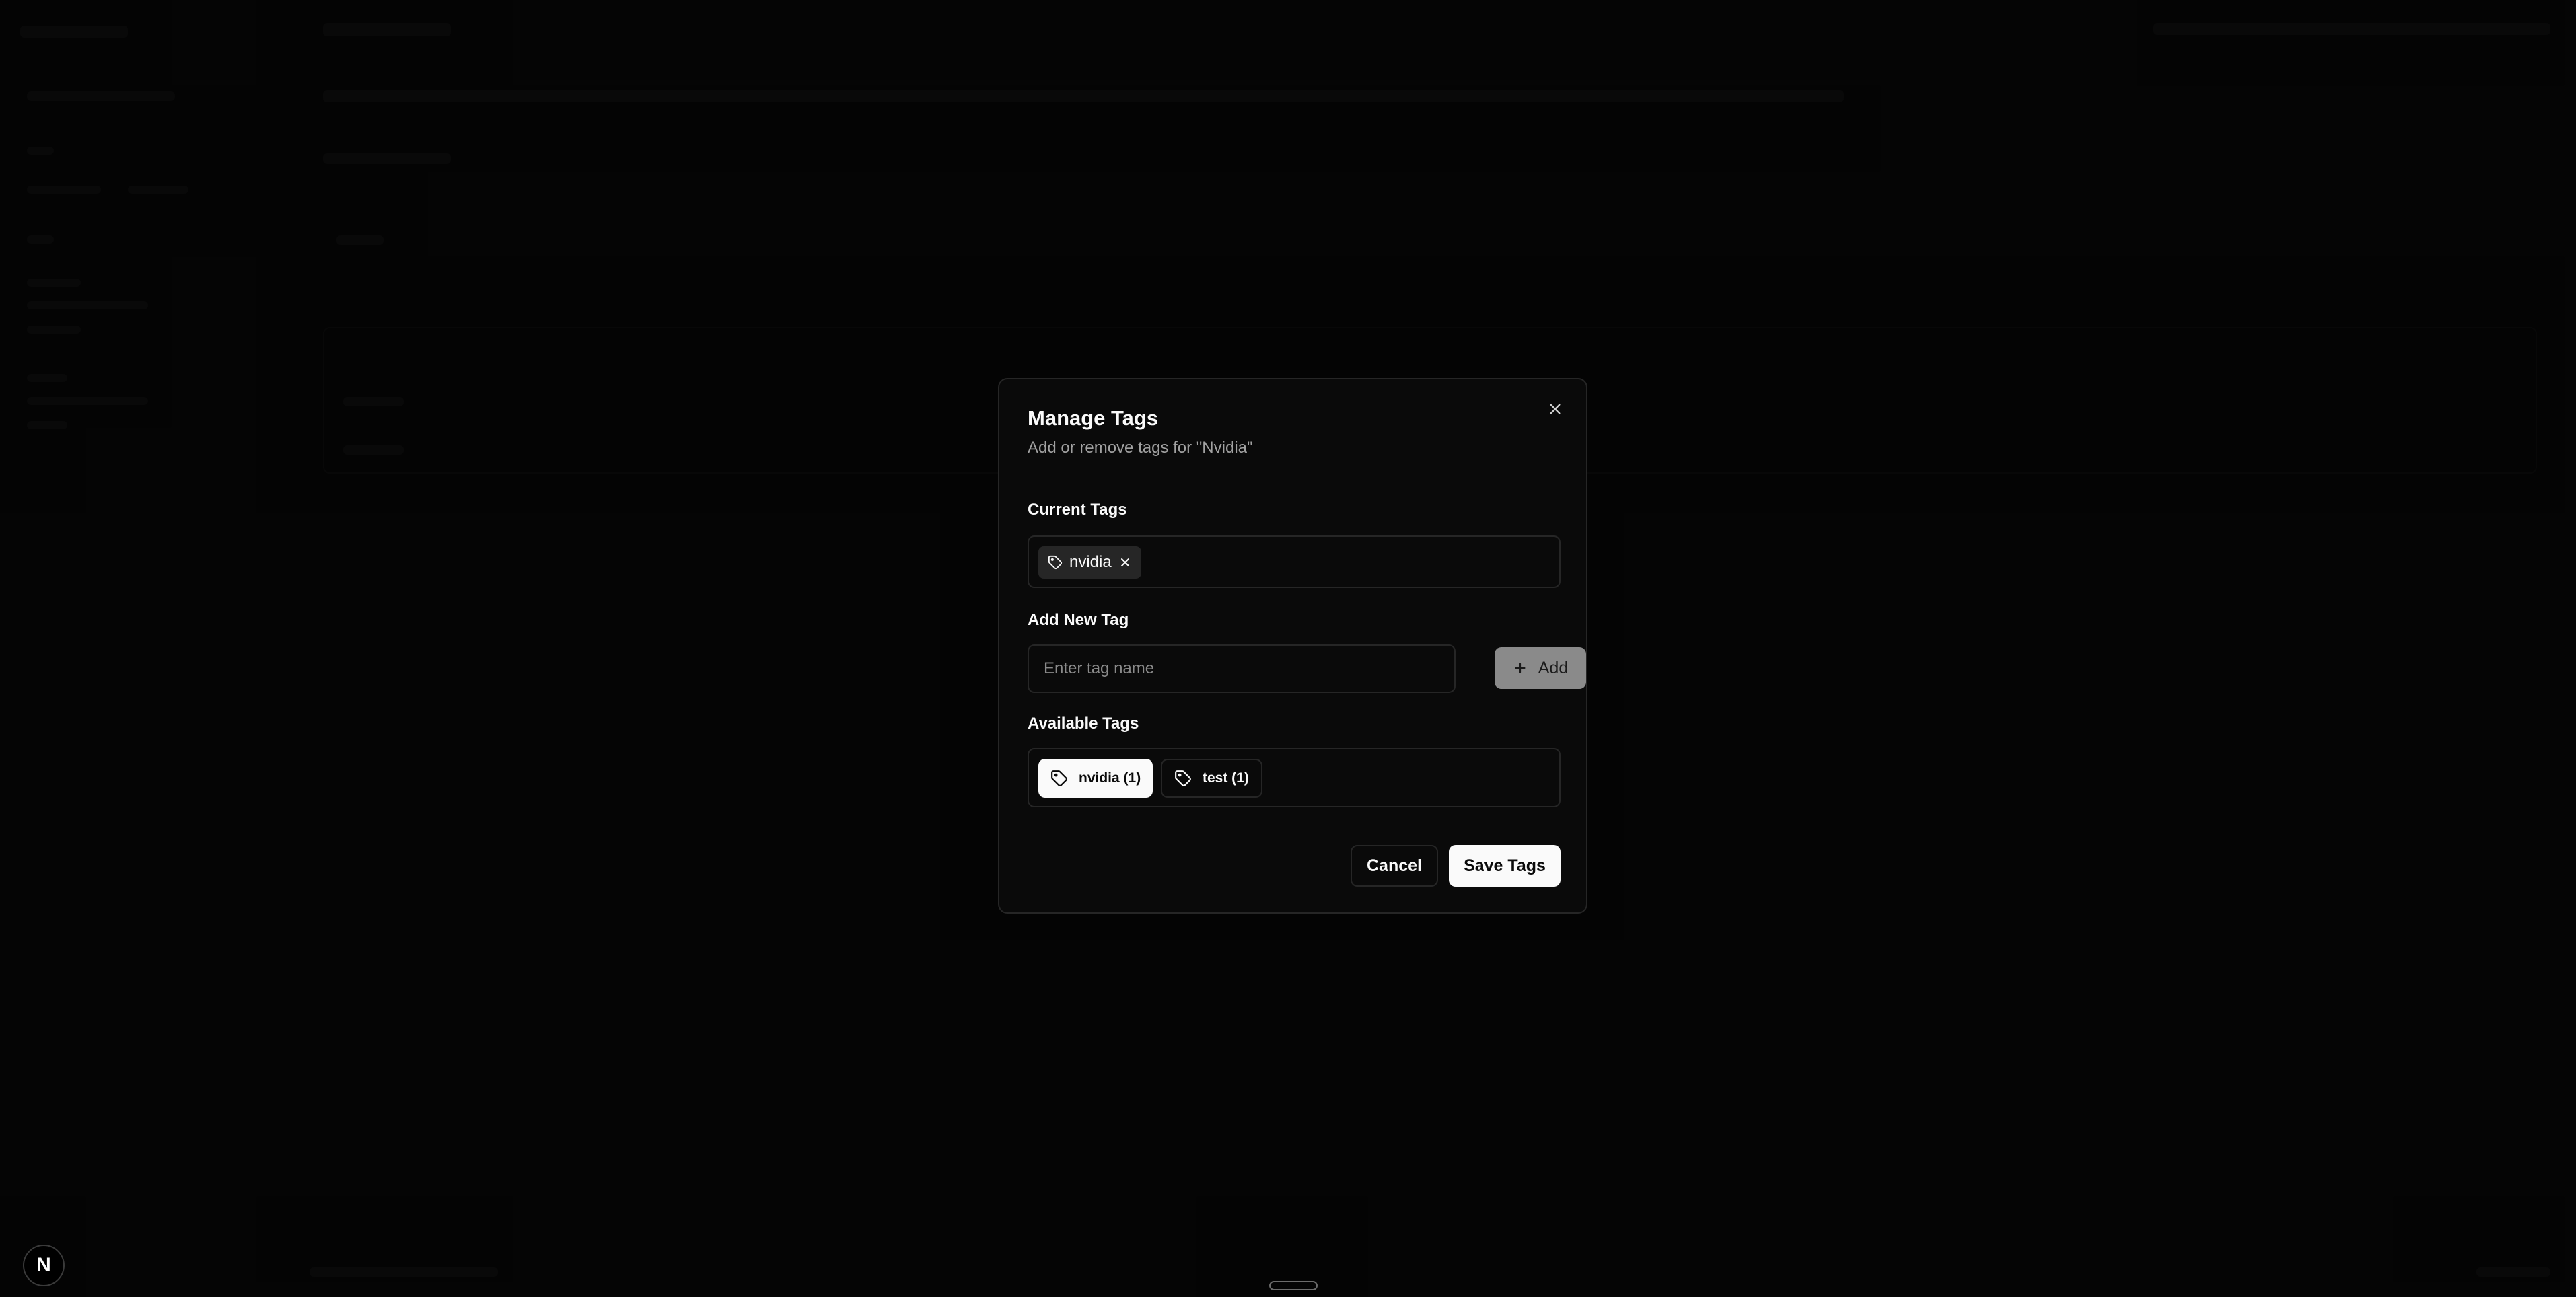 This screenshot has height=1297, width=2576. I want to click on dev-tools-badge: N, so click(44, 1266).